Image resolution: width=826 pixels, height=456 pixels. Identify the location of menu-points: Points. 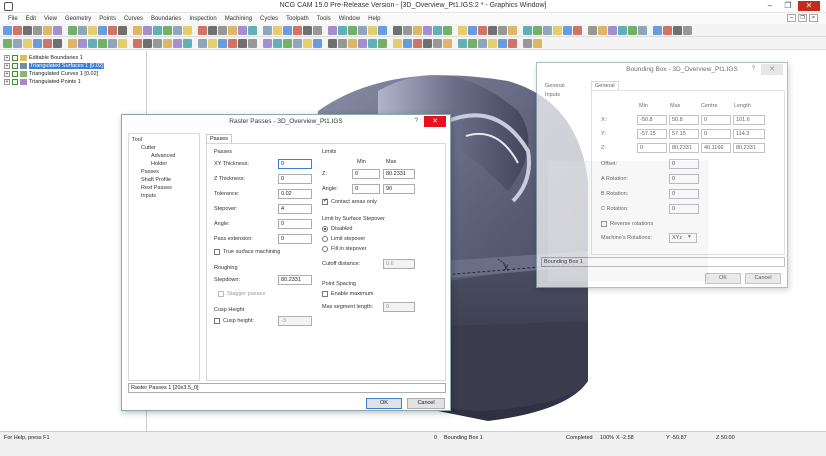
(107, 19).